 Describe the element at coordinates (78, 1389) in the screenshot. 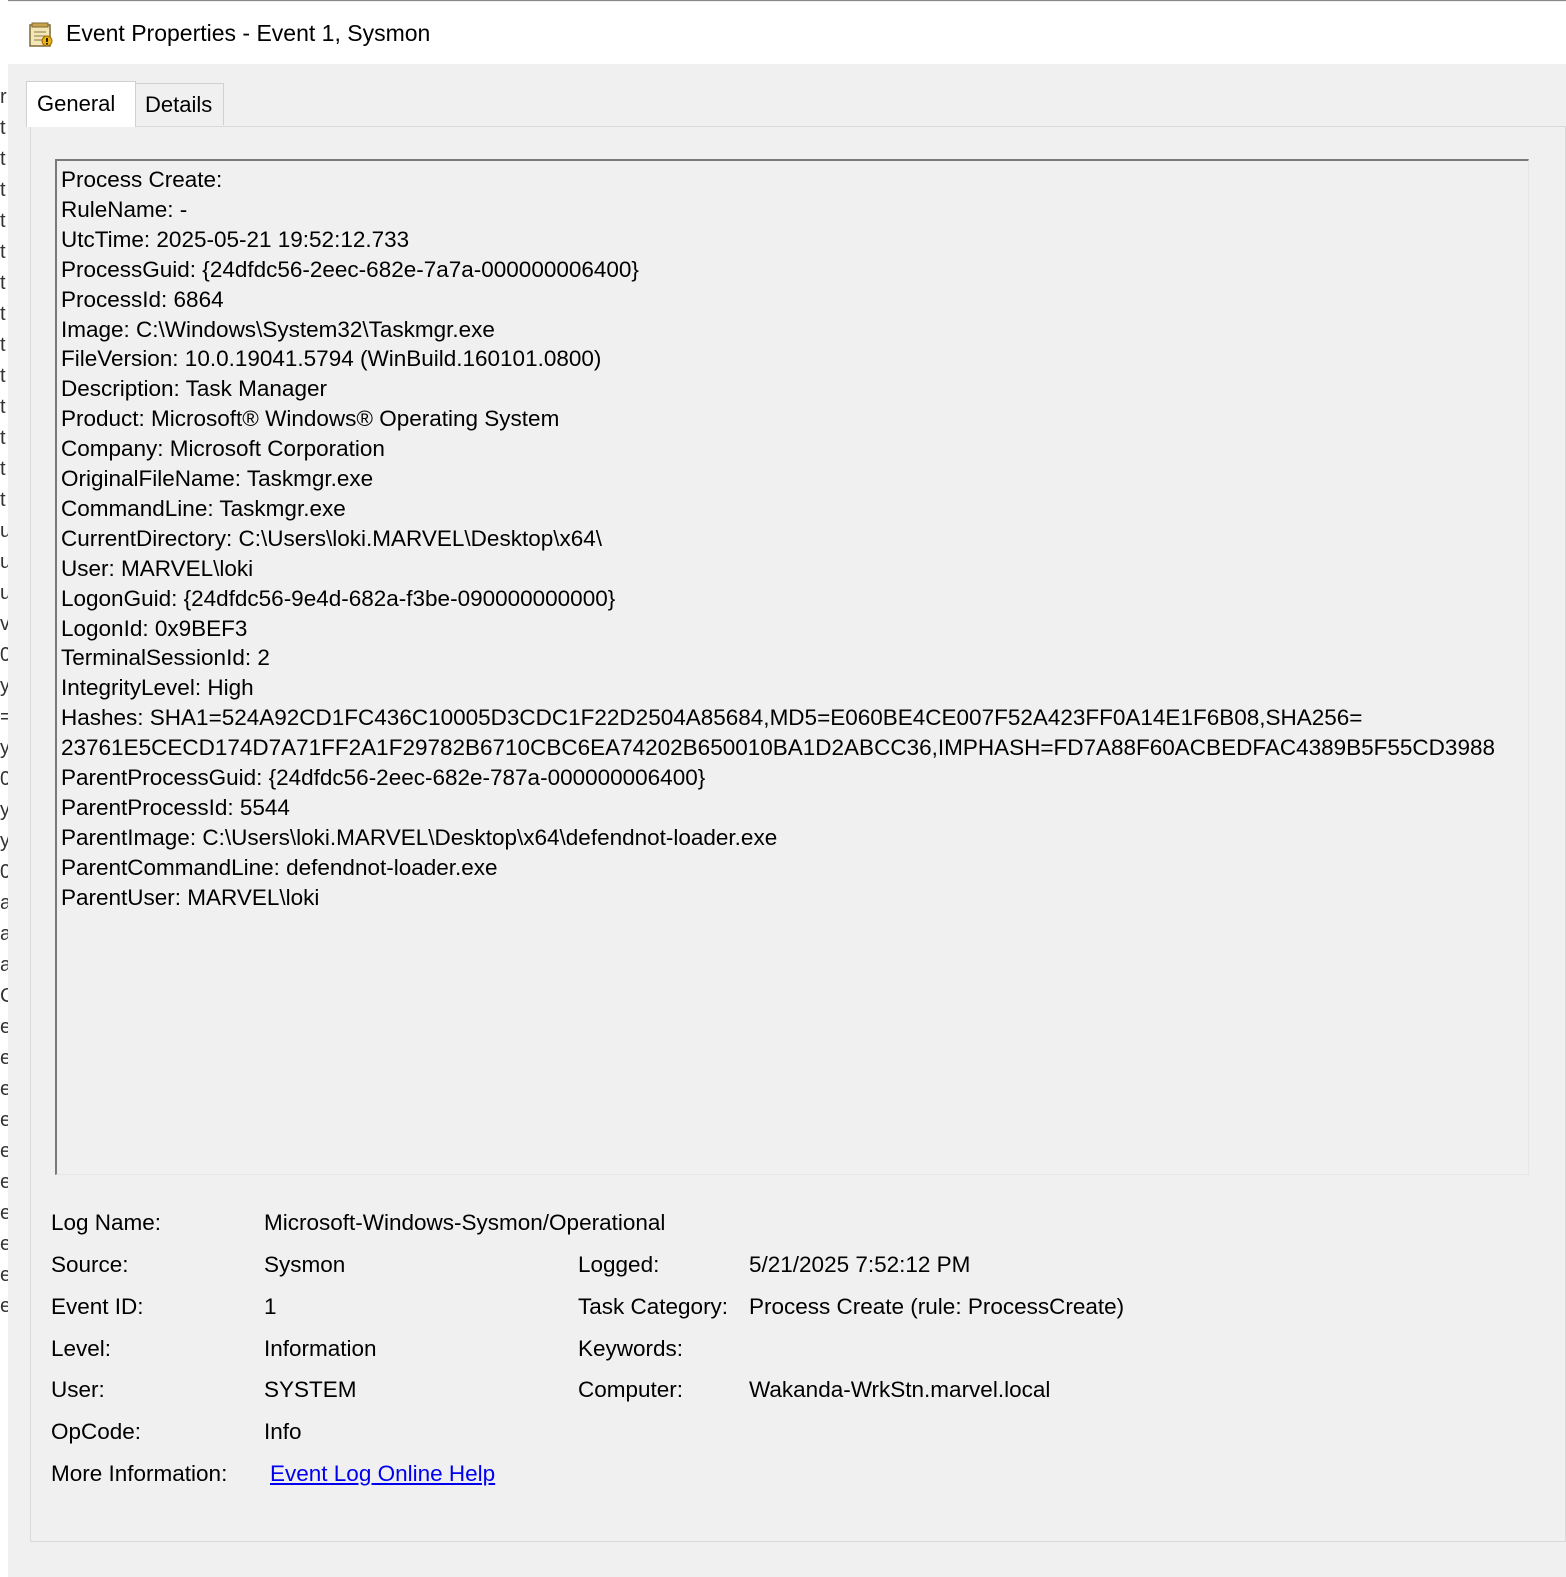

I see `user-label: User:` at that location.